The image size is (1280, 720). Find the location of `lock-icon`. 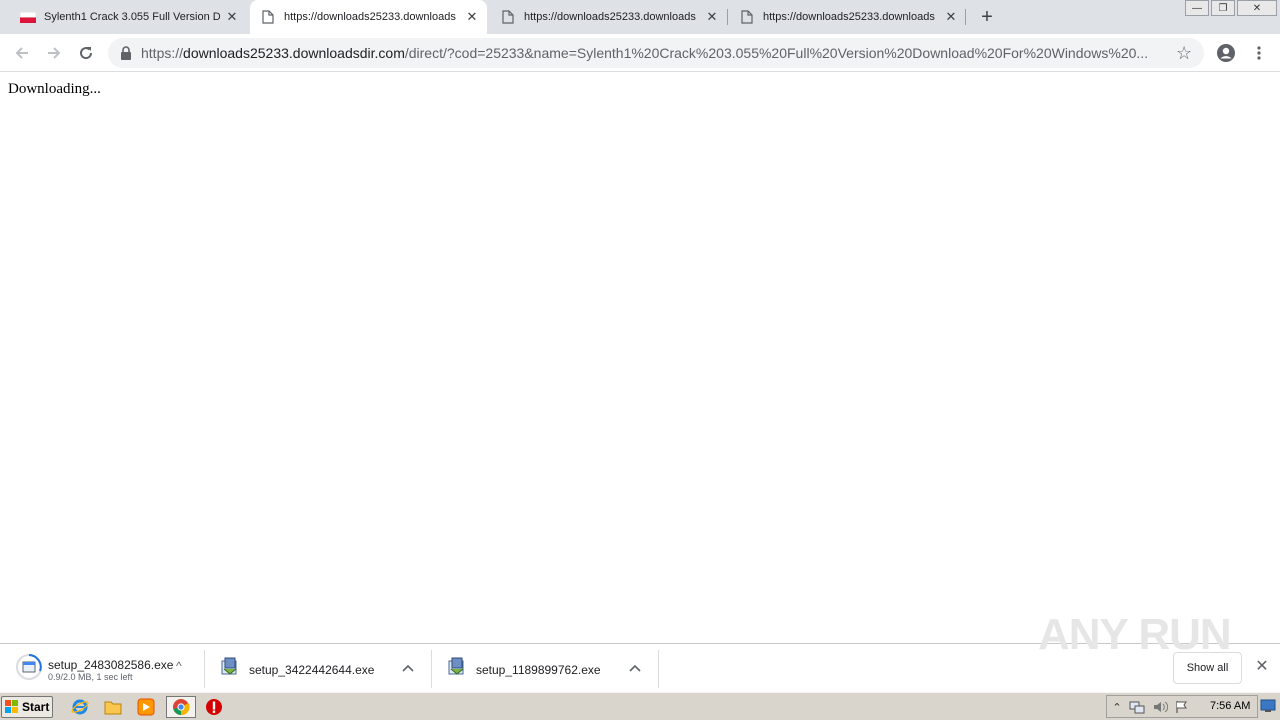

lock-icon is located at coordinates (126, 53).